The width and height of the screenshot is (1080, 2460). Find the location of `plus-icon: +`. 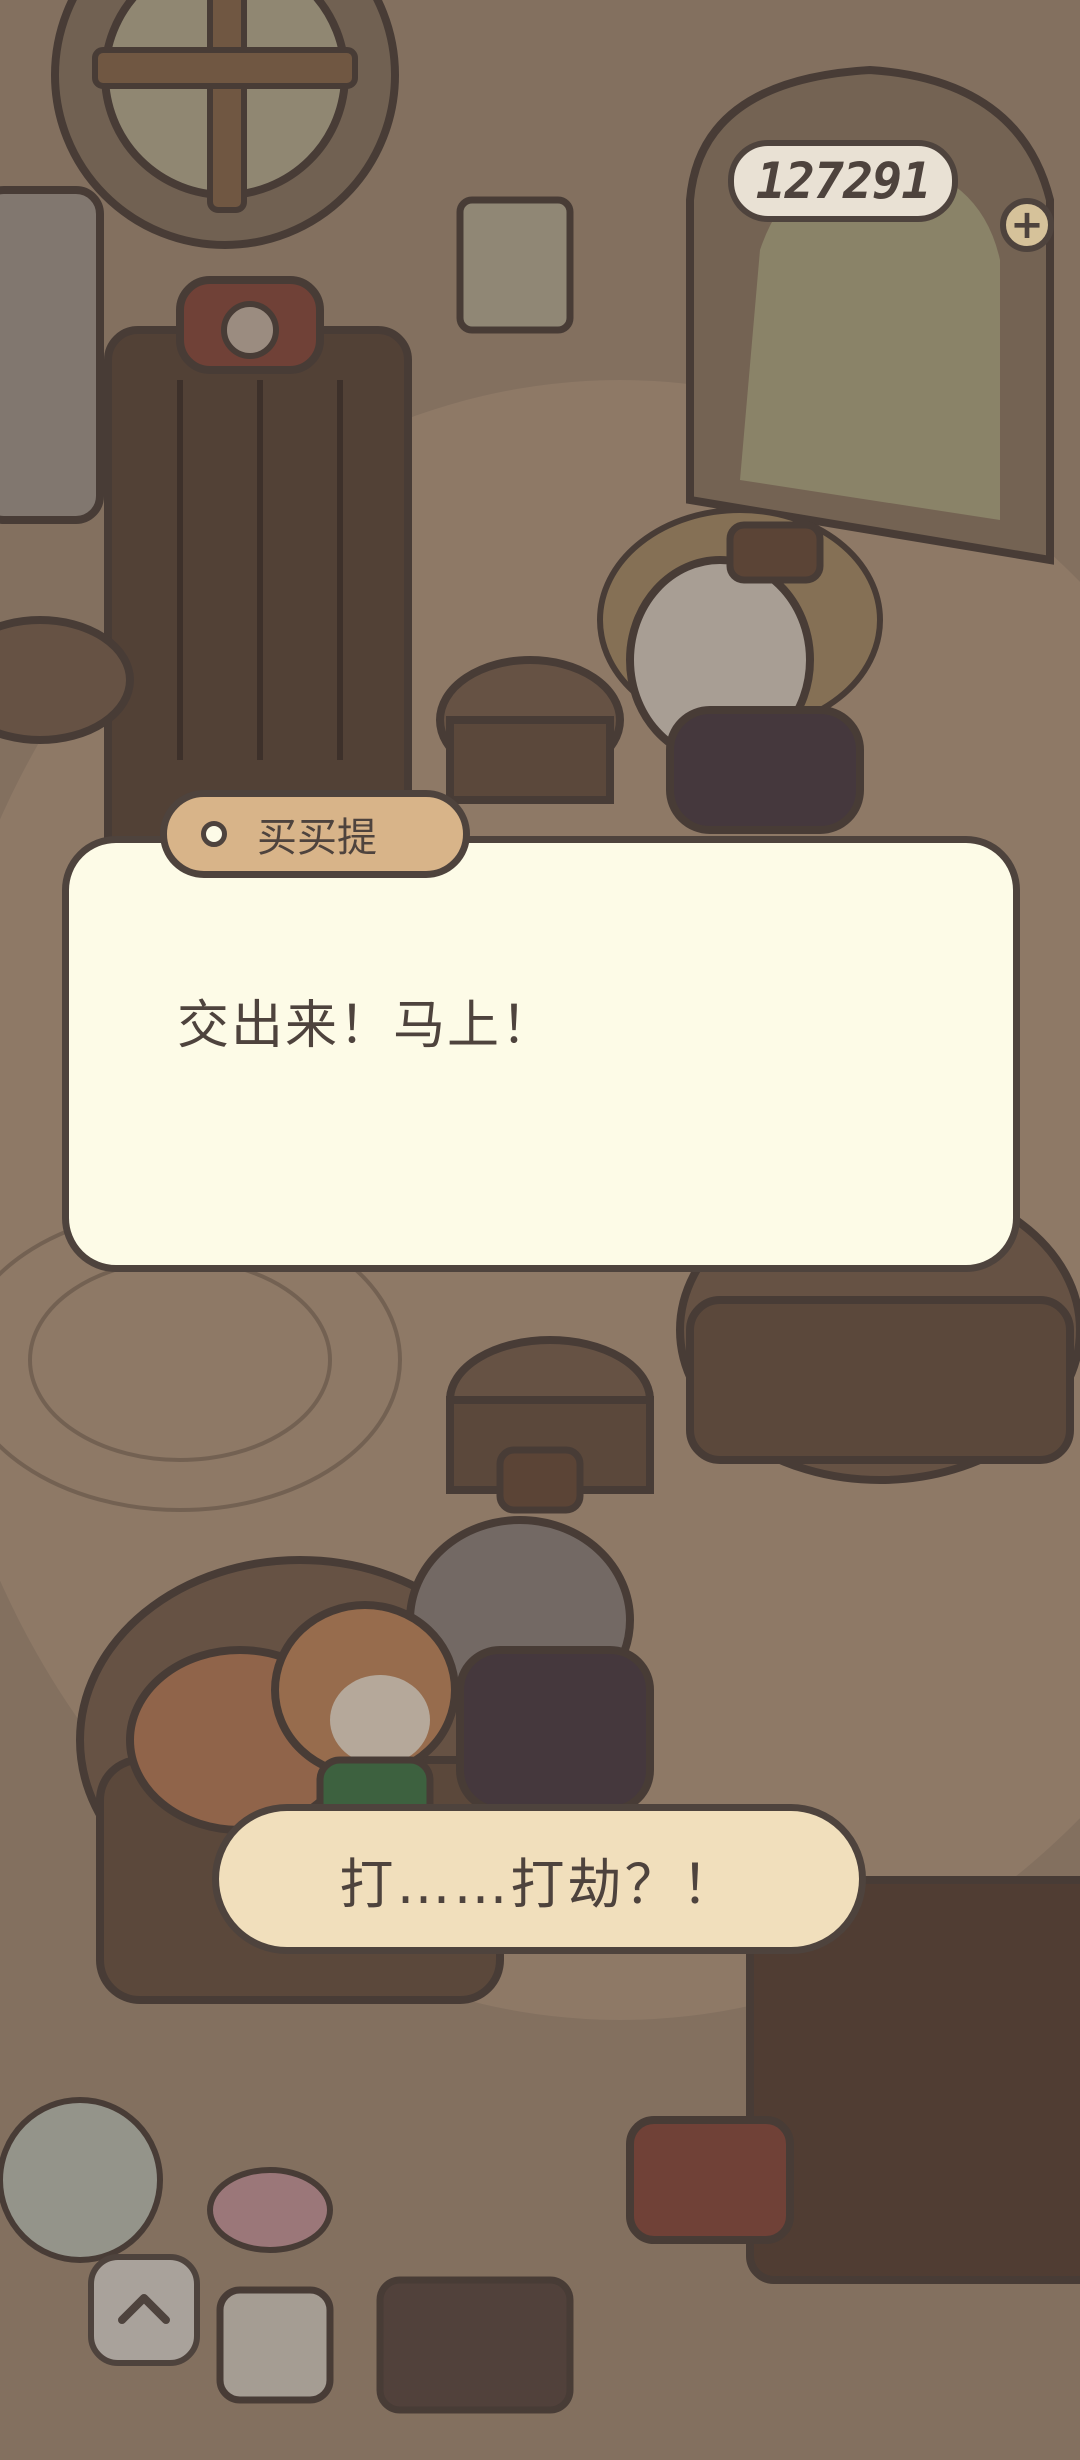

plus-icon: + is located at coordinates (1027, 225).